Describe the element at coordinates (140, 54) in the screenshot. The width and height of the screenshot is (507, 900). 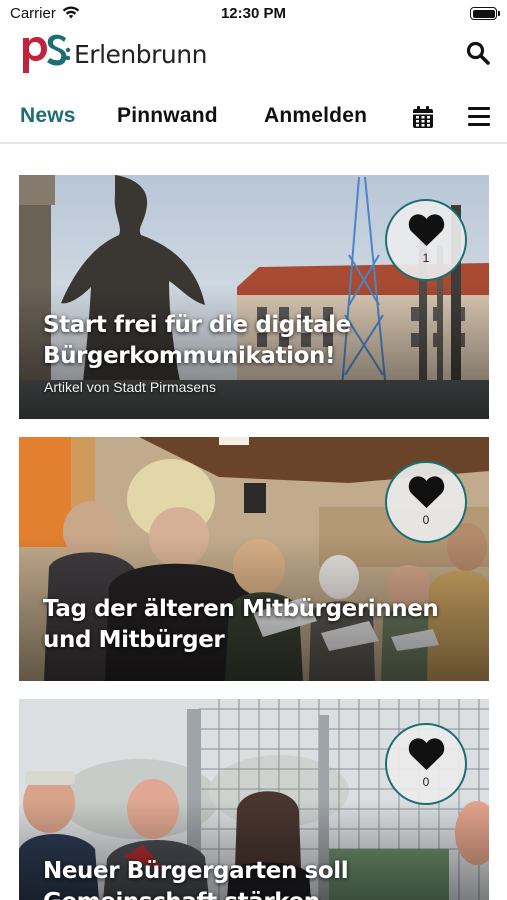
I see `logo-text: Erlenbrunn` at that location.